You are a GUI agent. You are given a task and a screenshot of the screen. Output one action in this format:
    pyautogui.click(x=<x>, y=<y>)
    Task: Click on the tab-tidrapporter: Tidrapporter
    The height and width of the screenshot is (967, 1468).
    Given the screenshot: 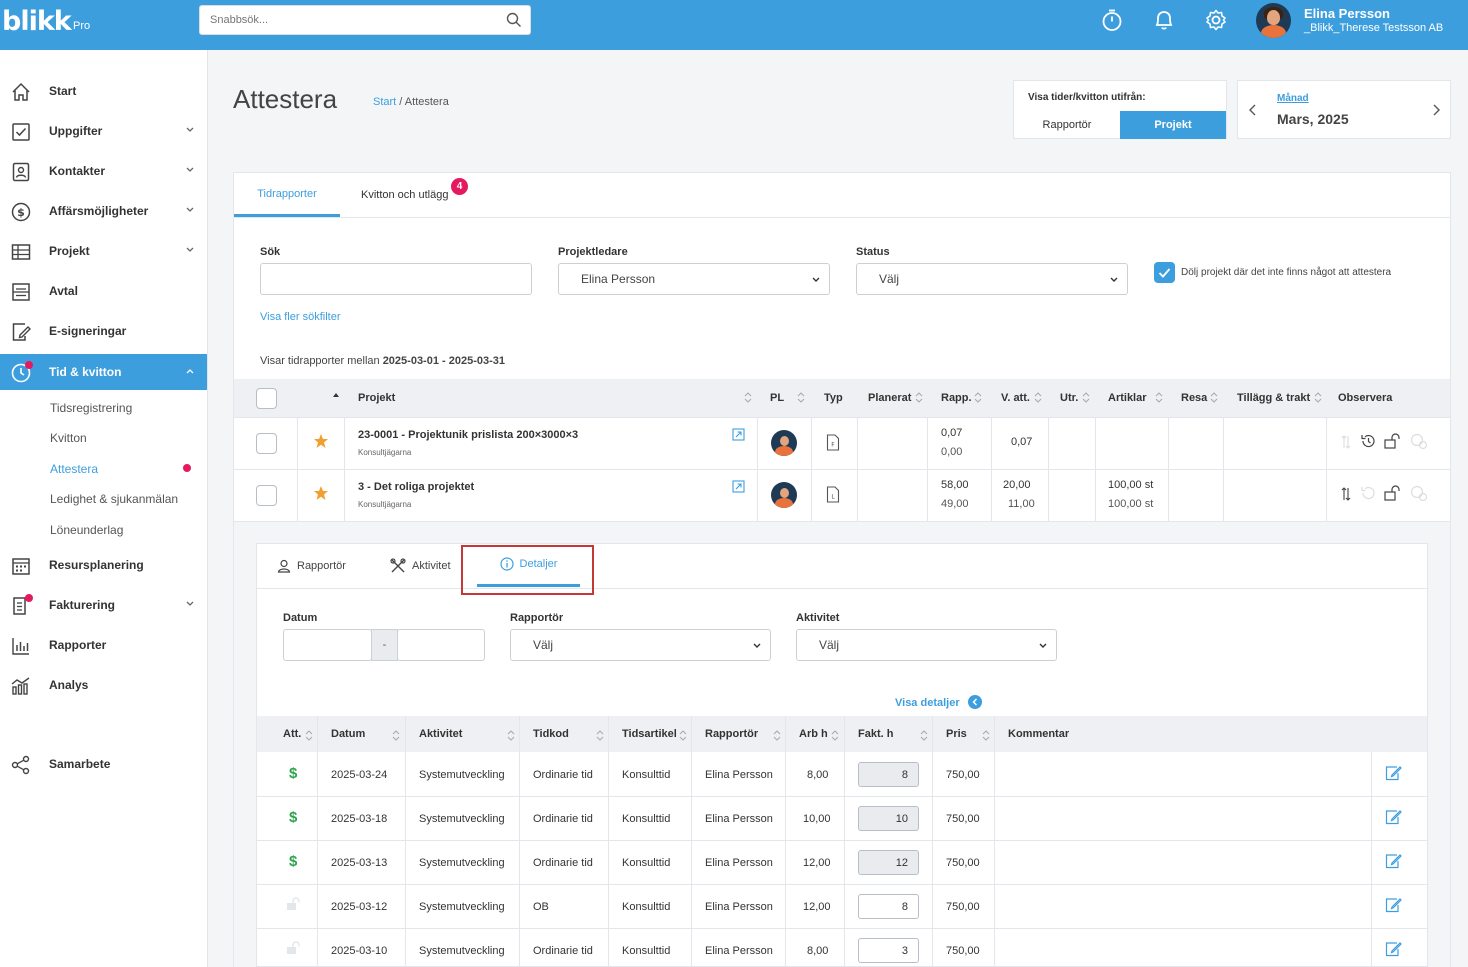 What is the action you would take?
    pyautogui.click(x=287, y=195)
    